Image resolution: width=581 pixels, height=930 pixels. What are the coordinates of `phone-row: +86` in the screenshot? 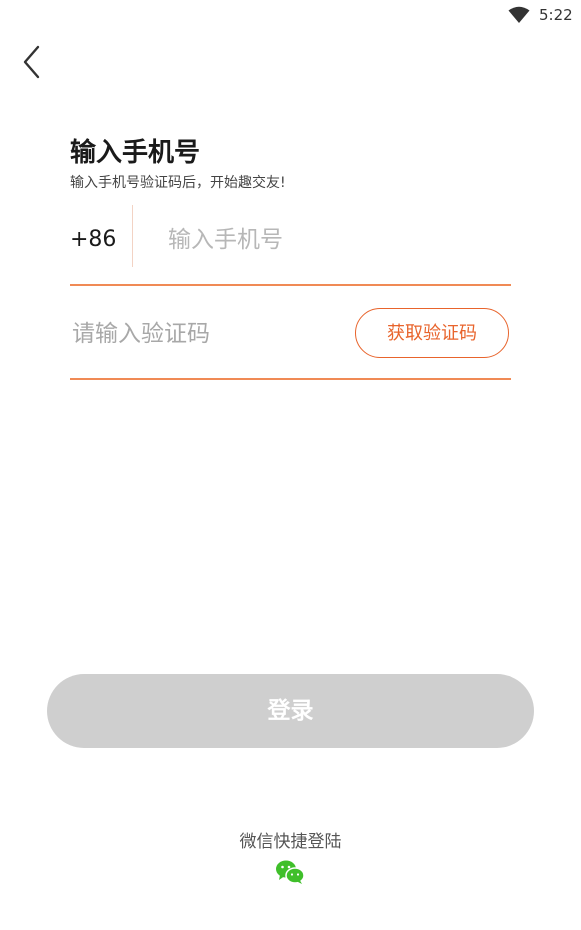 It's located at (290, 245).